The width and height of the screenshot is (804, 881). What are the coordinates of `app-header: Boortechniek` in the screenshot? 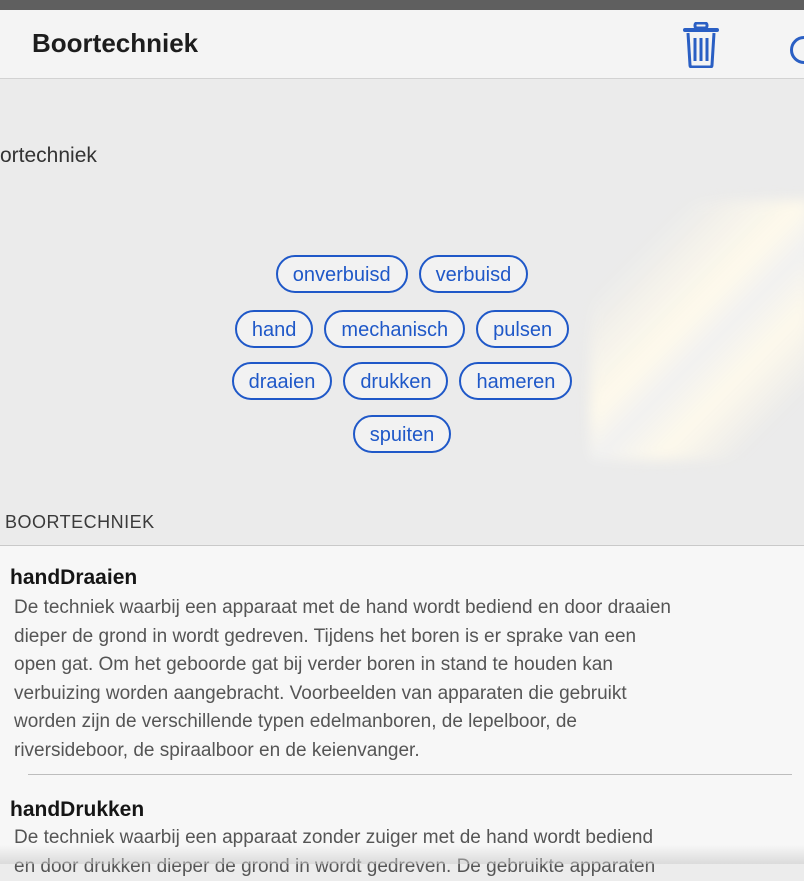 It's located at (402, 44).